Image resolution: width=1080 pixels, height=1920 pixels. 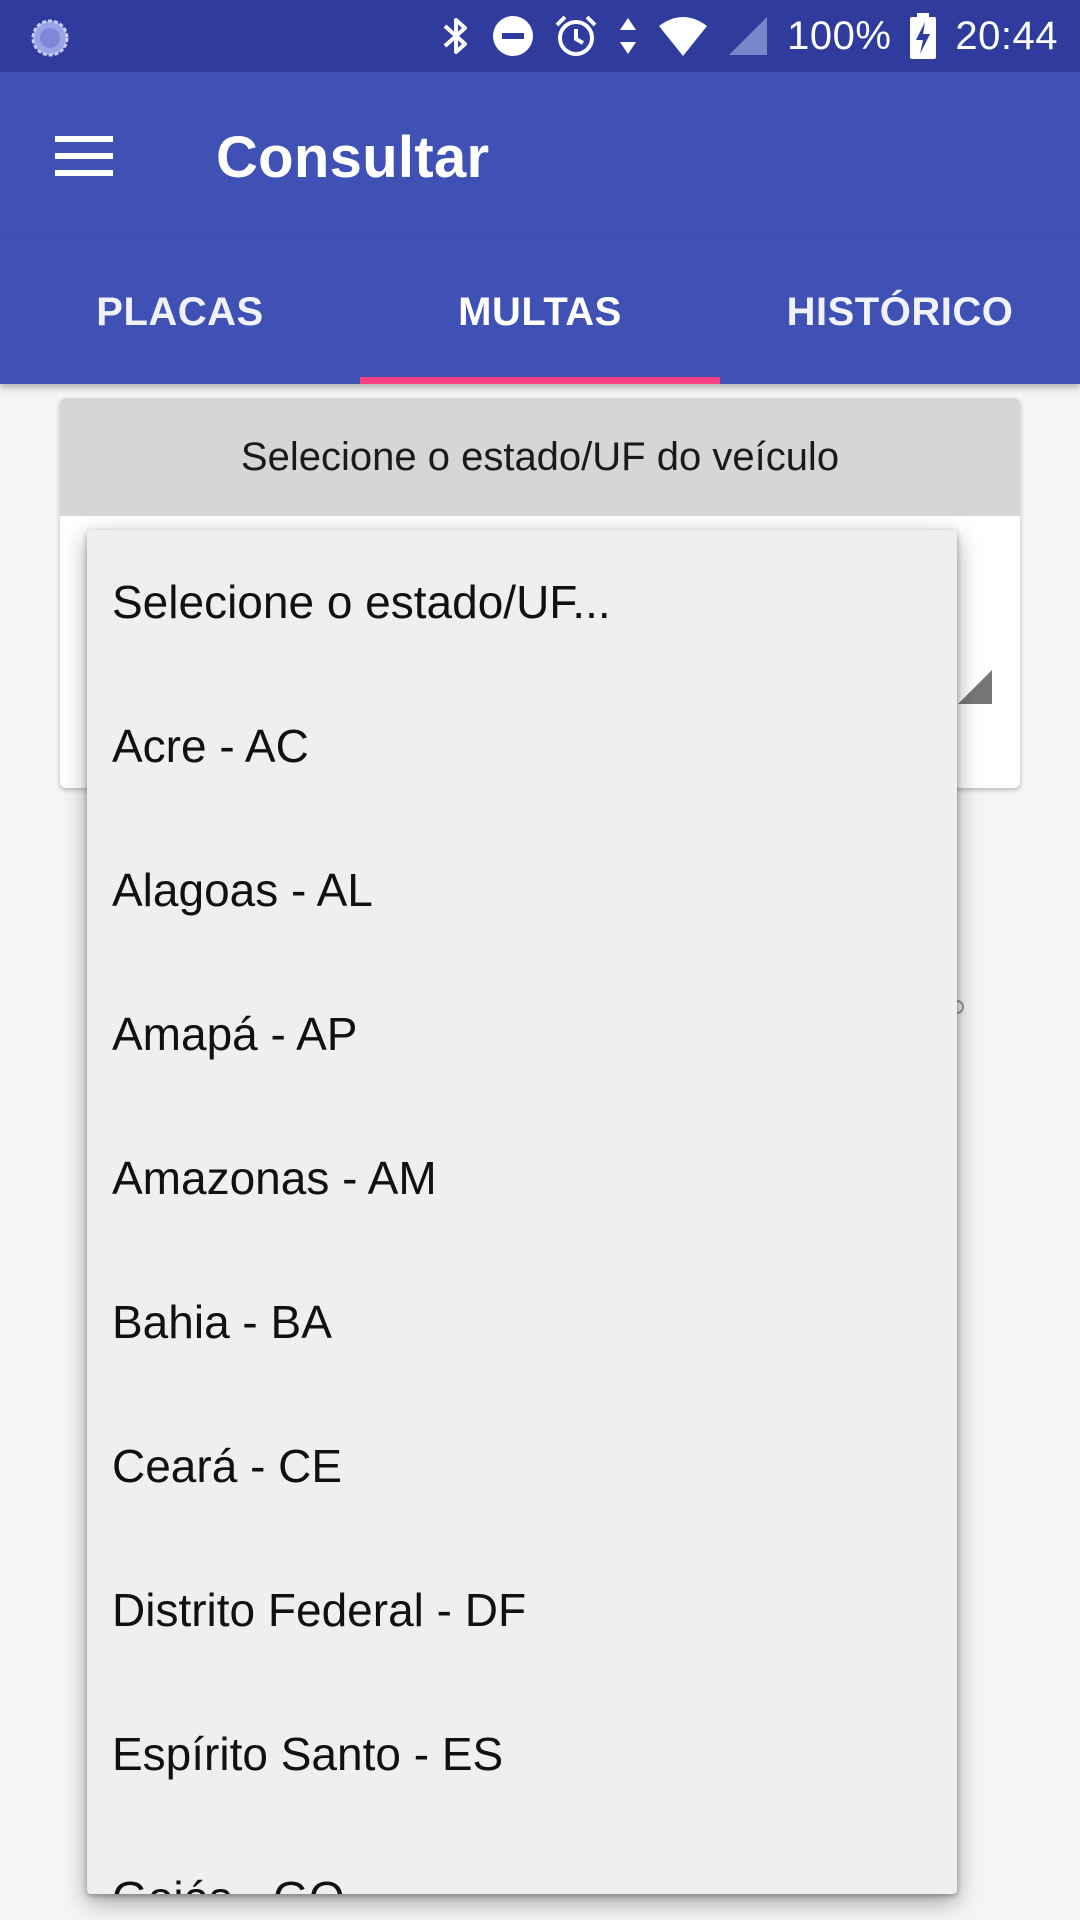 I want to click on dropdown-item: Distrito Federal - DF, so click(x=522, y=1610).